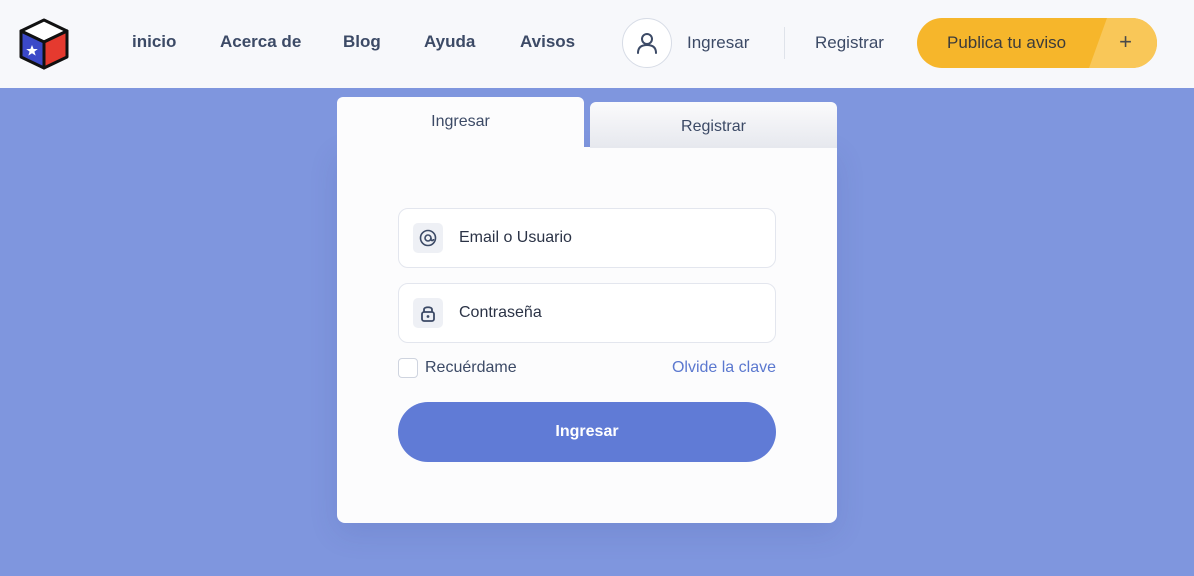 The image size is (1194, 576). Describe the element at coordinates (587, 238) in the screenshot. I see `email-field: Email o Usuario` at that location.